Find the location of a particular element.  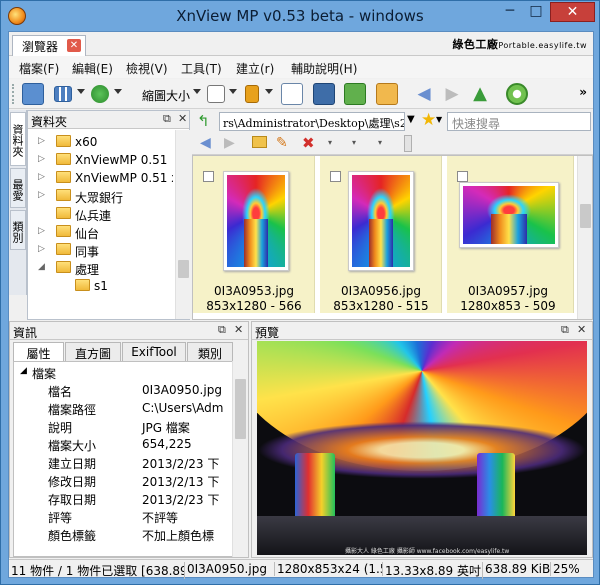

toolbar-overflow-button: » is located at coordinates (583, 92).